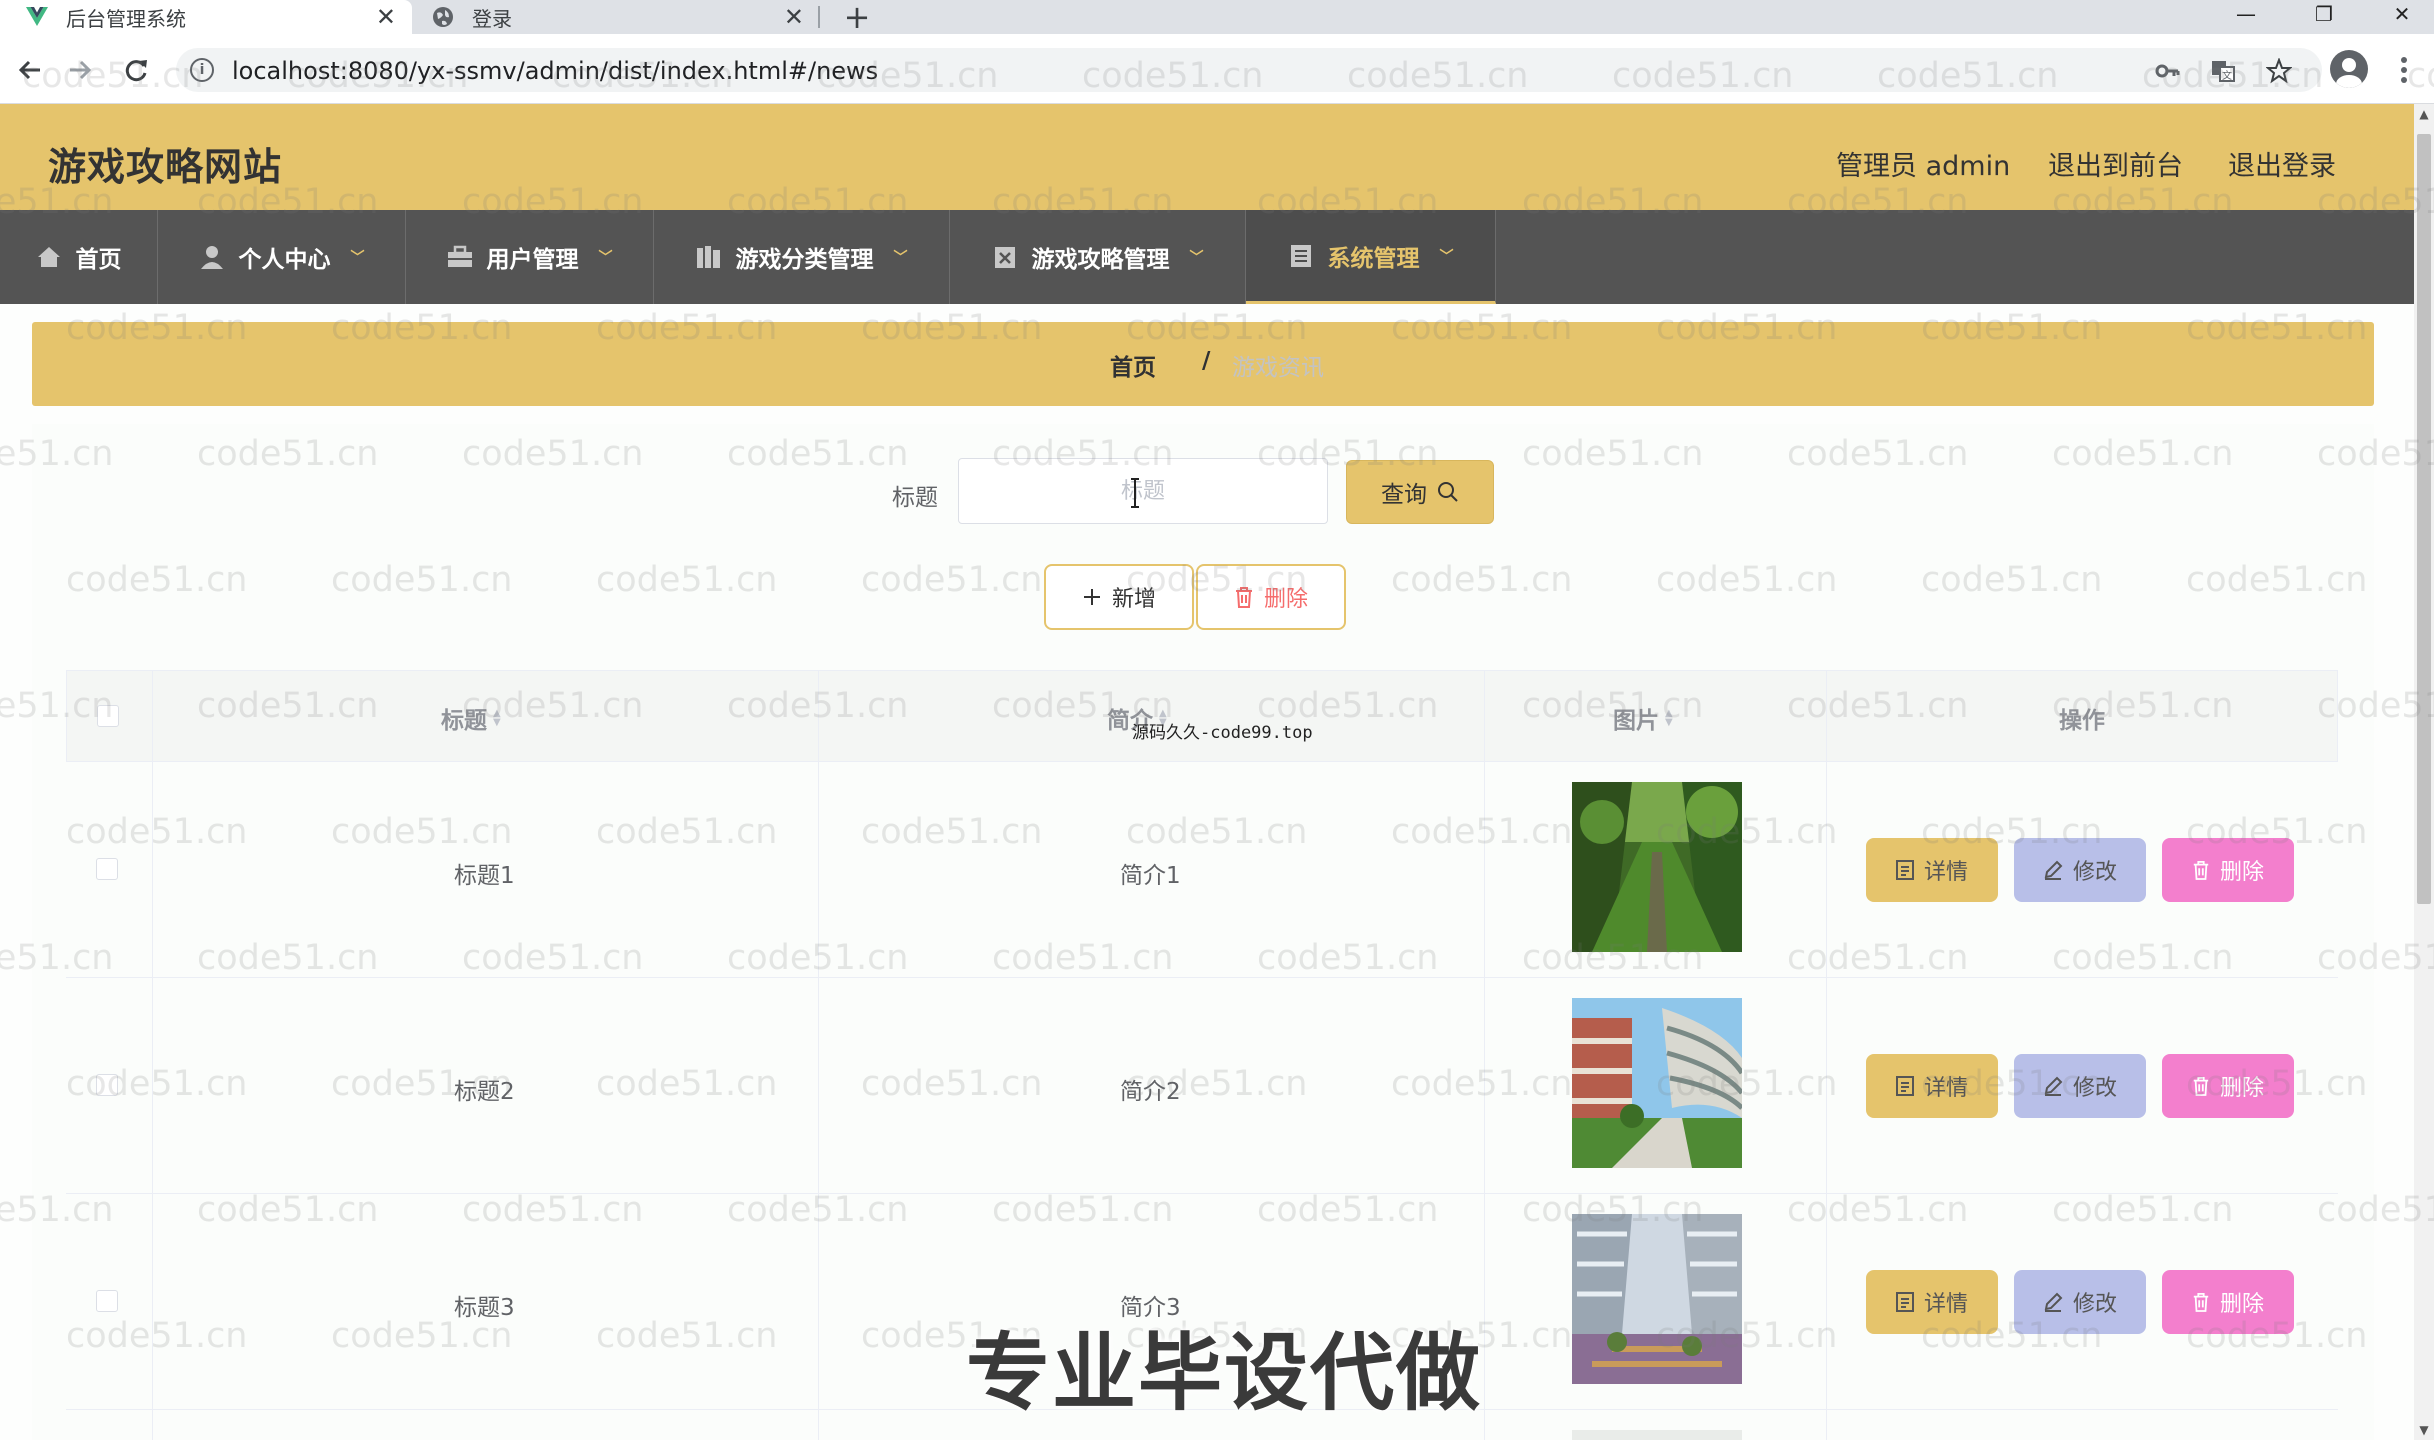 The width and height of the screenshot is (2434, 1440). Describe the element at coordinates (126, 18) in the screenshot. I see `tab-title: 后台管理系统` at that location.